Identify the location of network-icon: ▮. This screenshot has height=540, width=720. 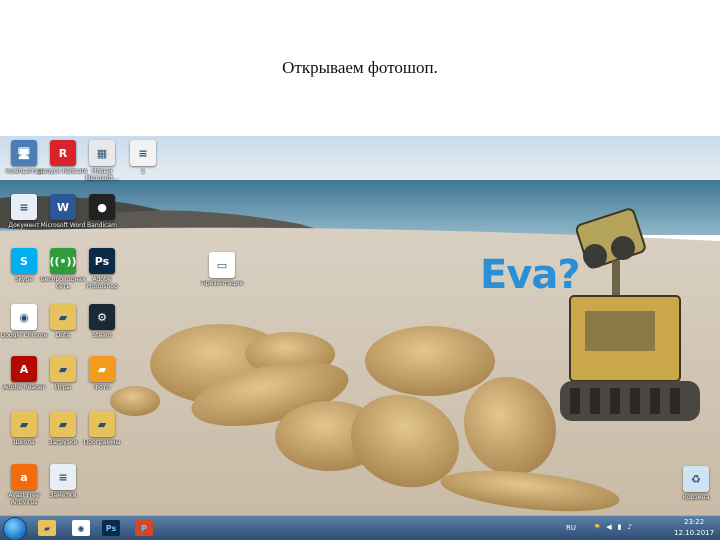
(620, 527).